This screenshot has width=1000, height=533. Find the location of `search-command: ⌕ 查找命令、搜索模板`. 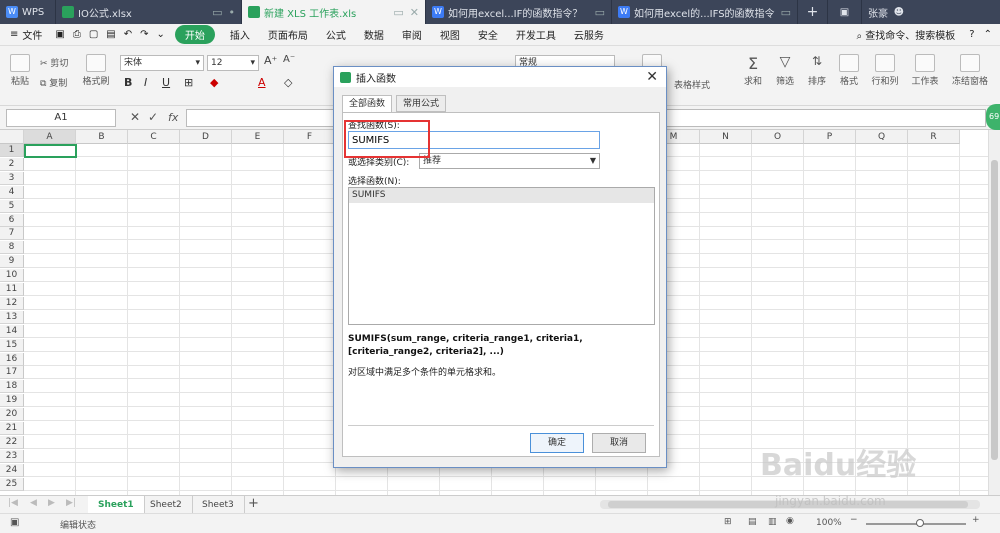

search-command: ⌕ 查找命令、搜索模板 is located at coordinates (906, 34).